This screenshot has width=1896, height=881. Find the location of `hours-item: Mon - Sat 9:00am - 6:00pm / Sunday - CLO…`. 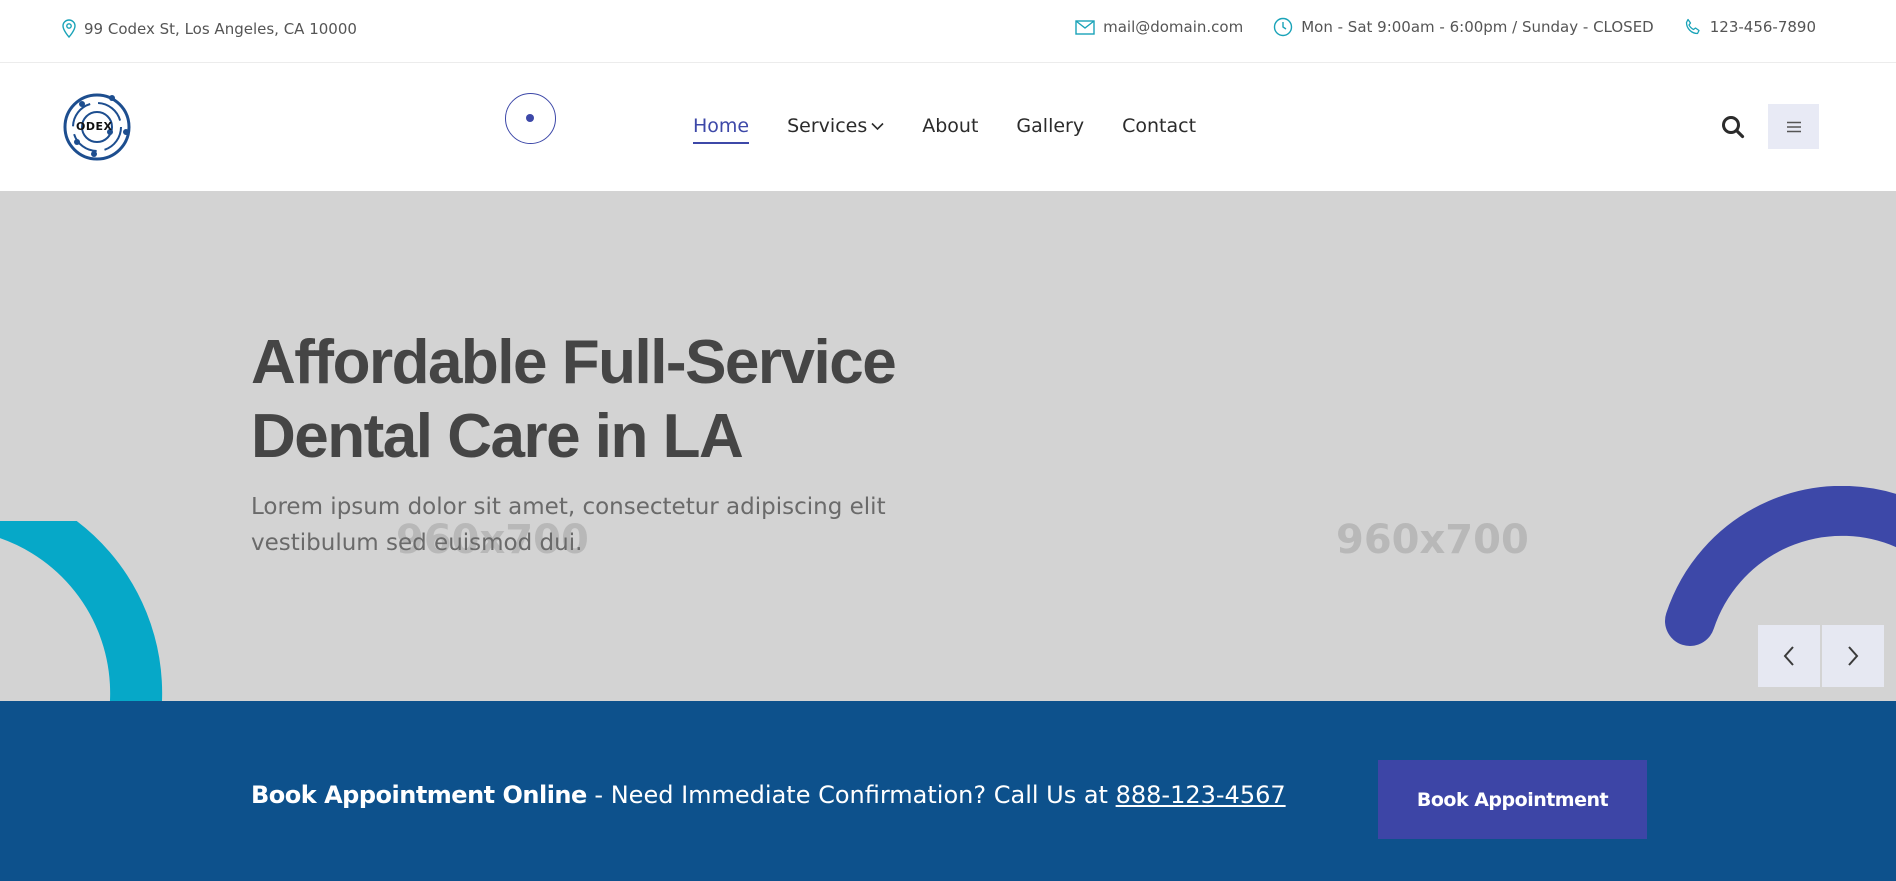

hours-item: Mon - Sat 9:00am - 6:00pm / Sunday - CLO… is located at coordinates (1463, 27).